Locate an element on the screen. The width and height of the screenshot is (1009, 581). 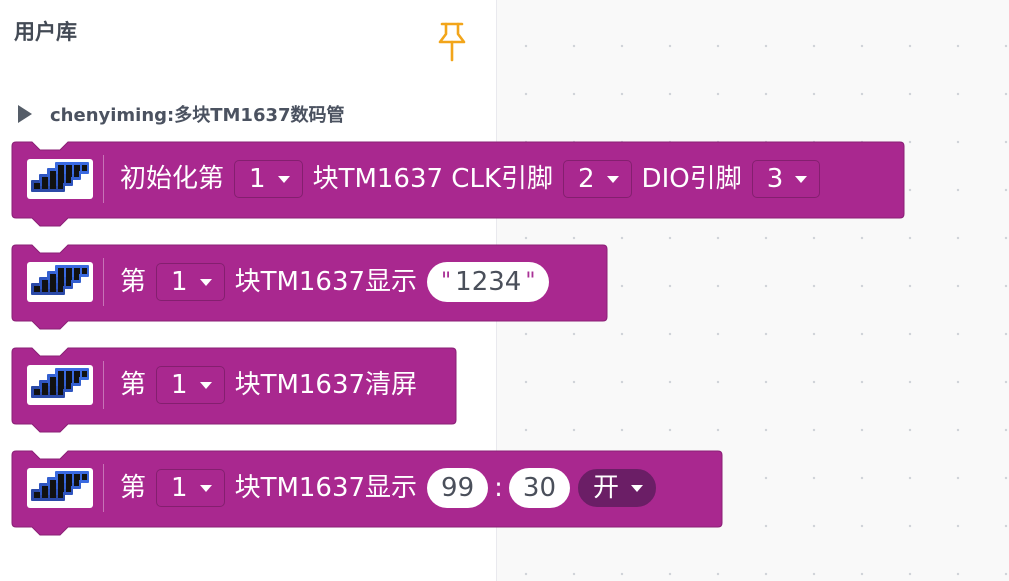
show-time-block: 第 1 块TM1637显示 99 : 30 开 is located at coordinates (367, 493).